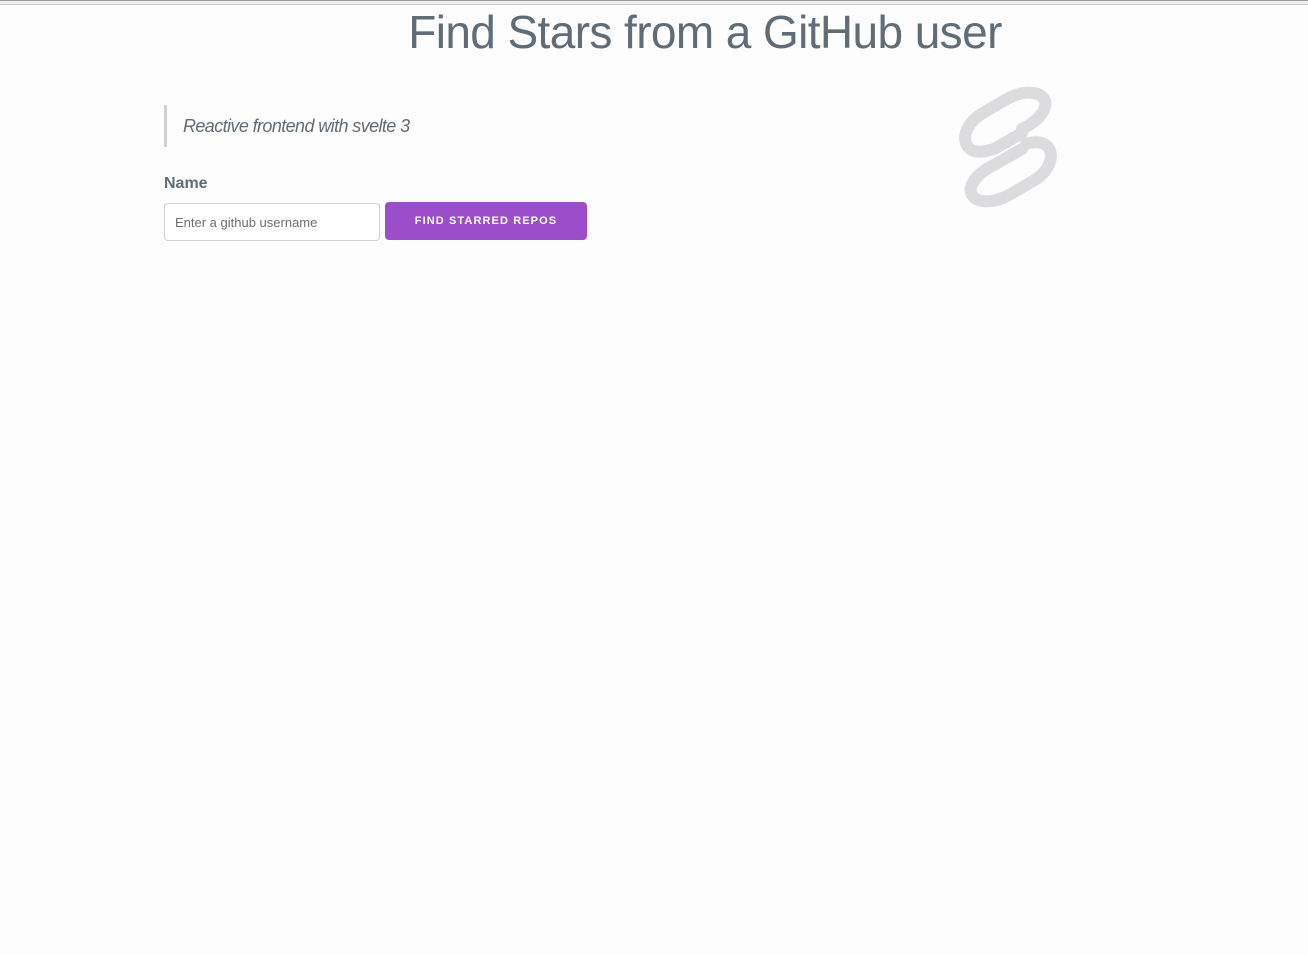  What do you see at coordinates (296, 125) in the screenshot?
I see `intro-quote-text: Reactive frontend with svelte 3` at bounding box center [296, 125].